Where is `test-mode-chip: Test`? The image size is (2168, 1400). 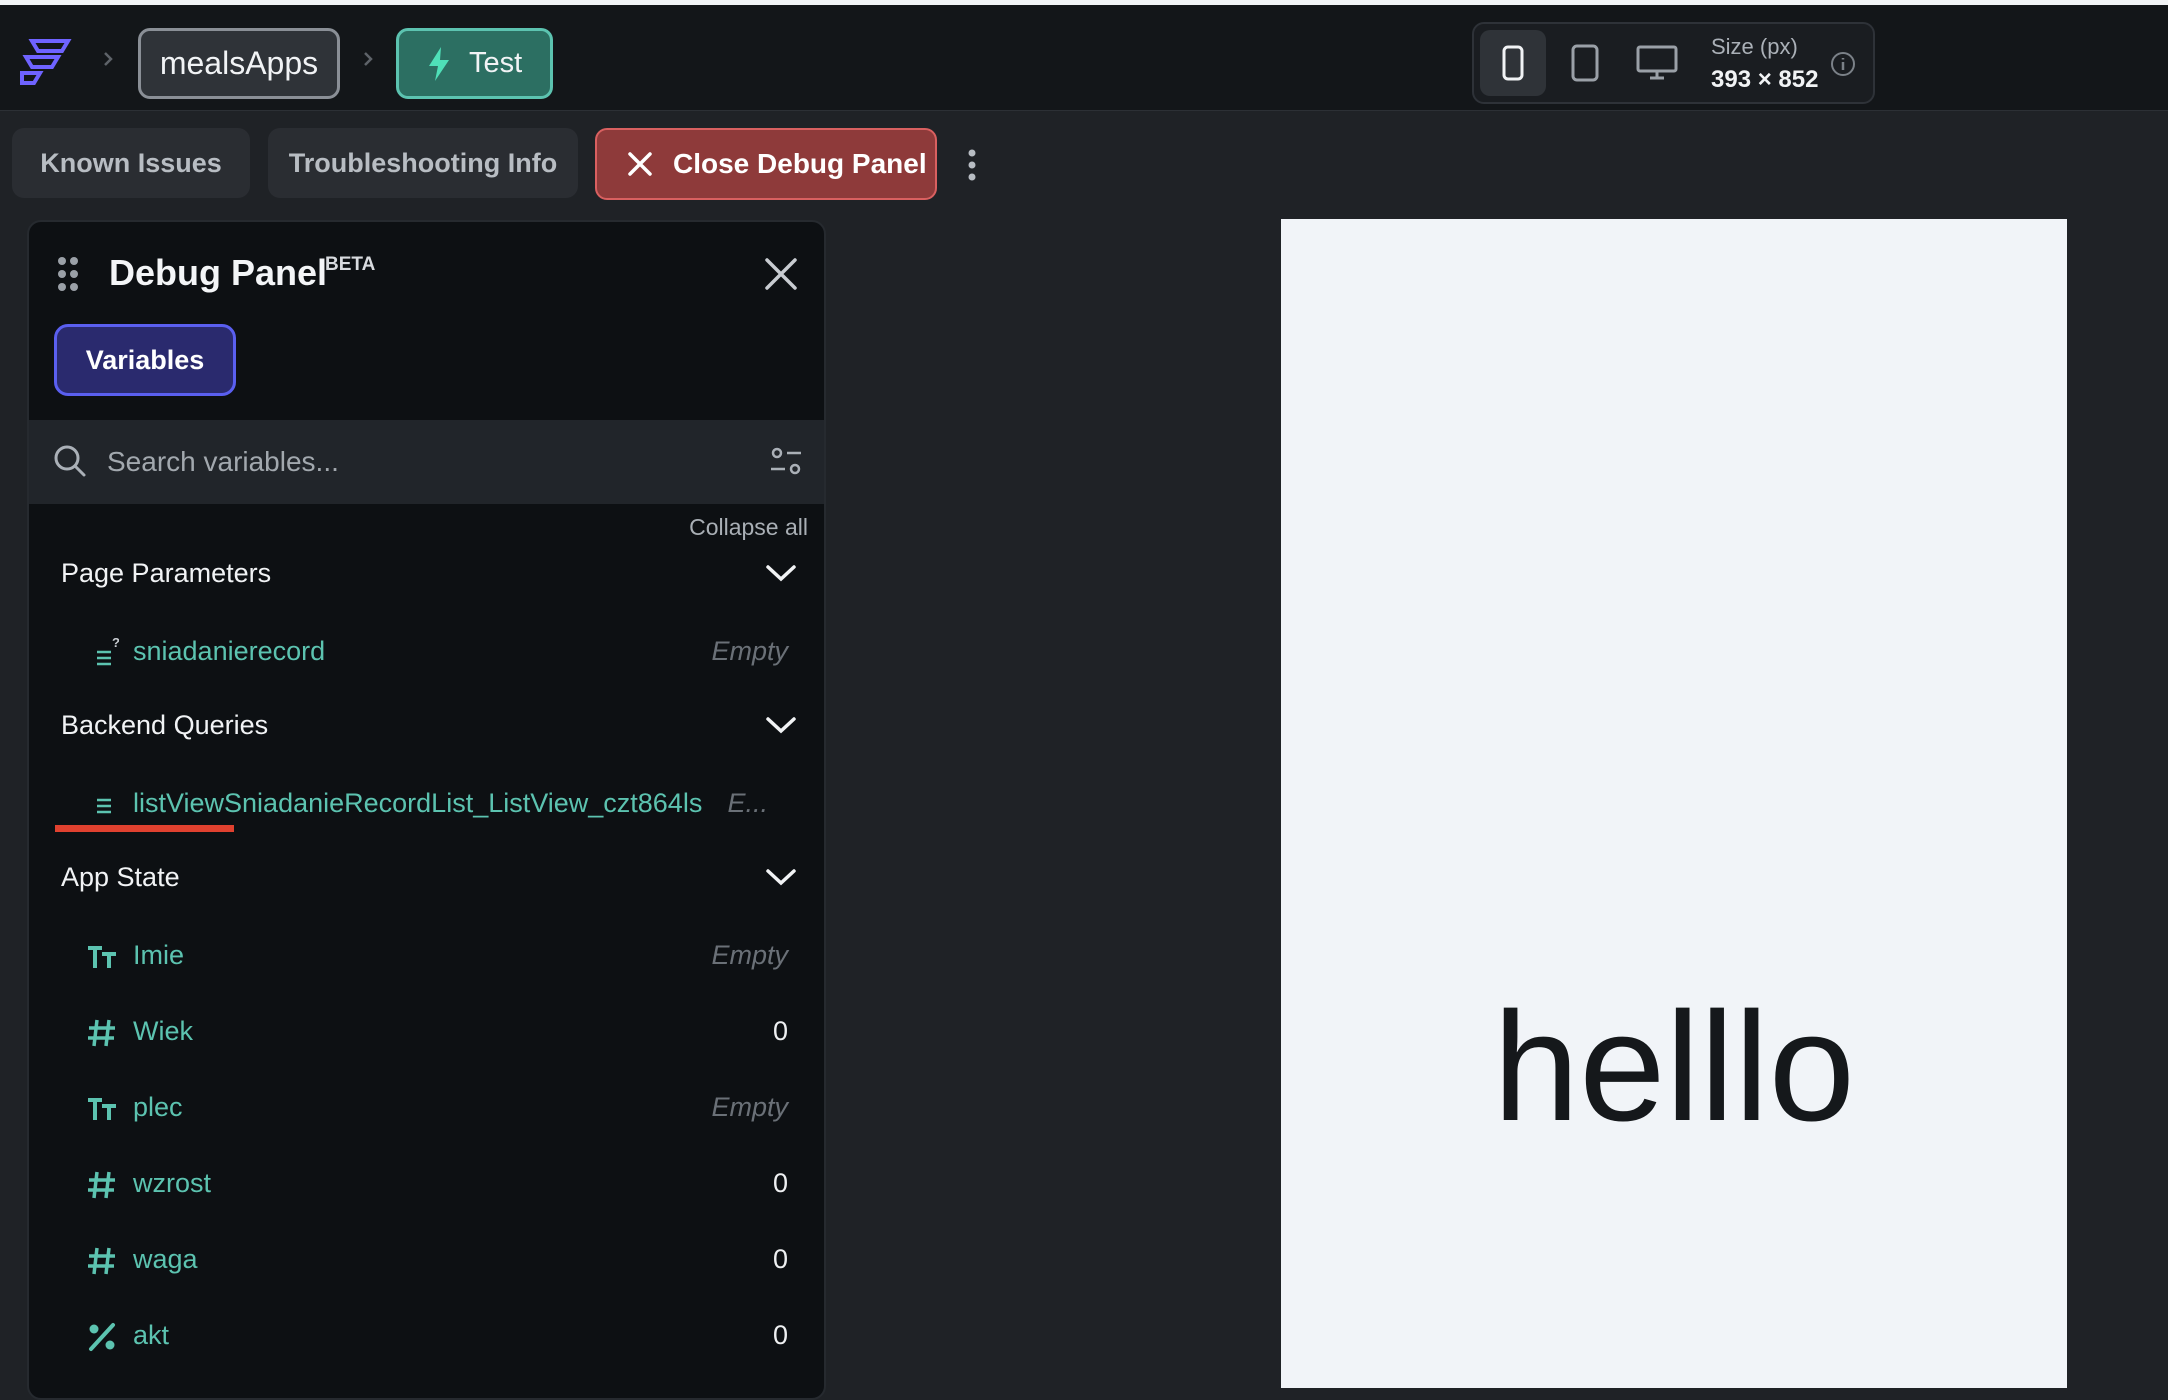 test-mode-chip: Test is located at coordinates (474, 63).